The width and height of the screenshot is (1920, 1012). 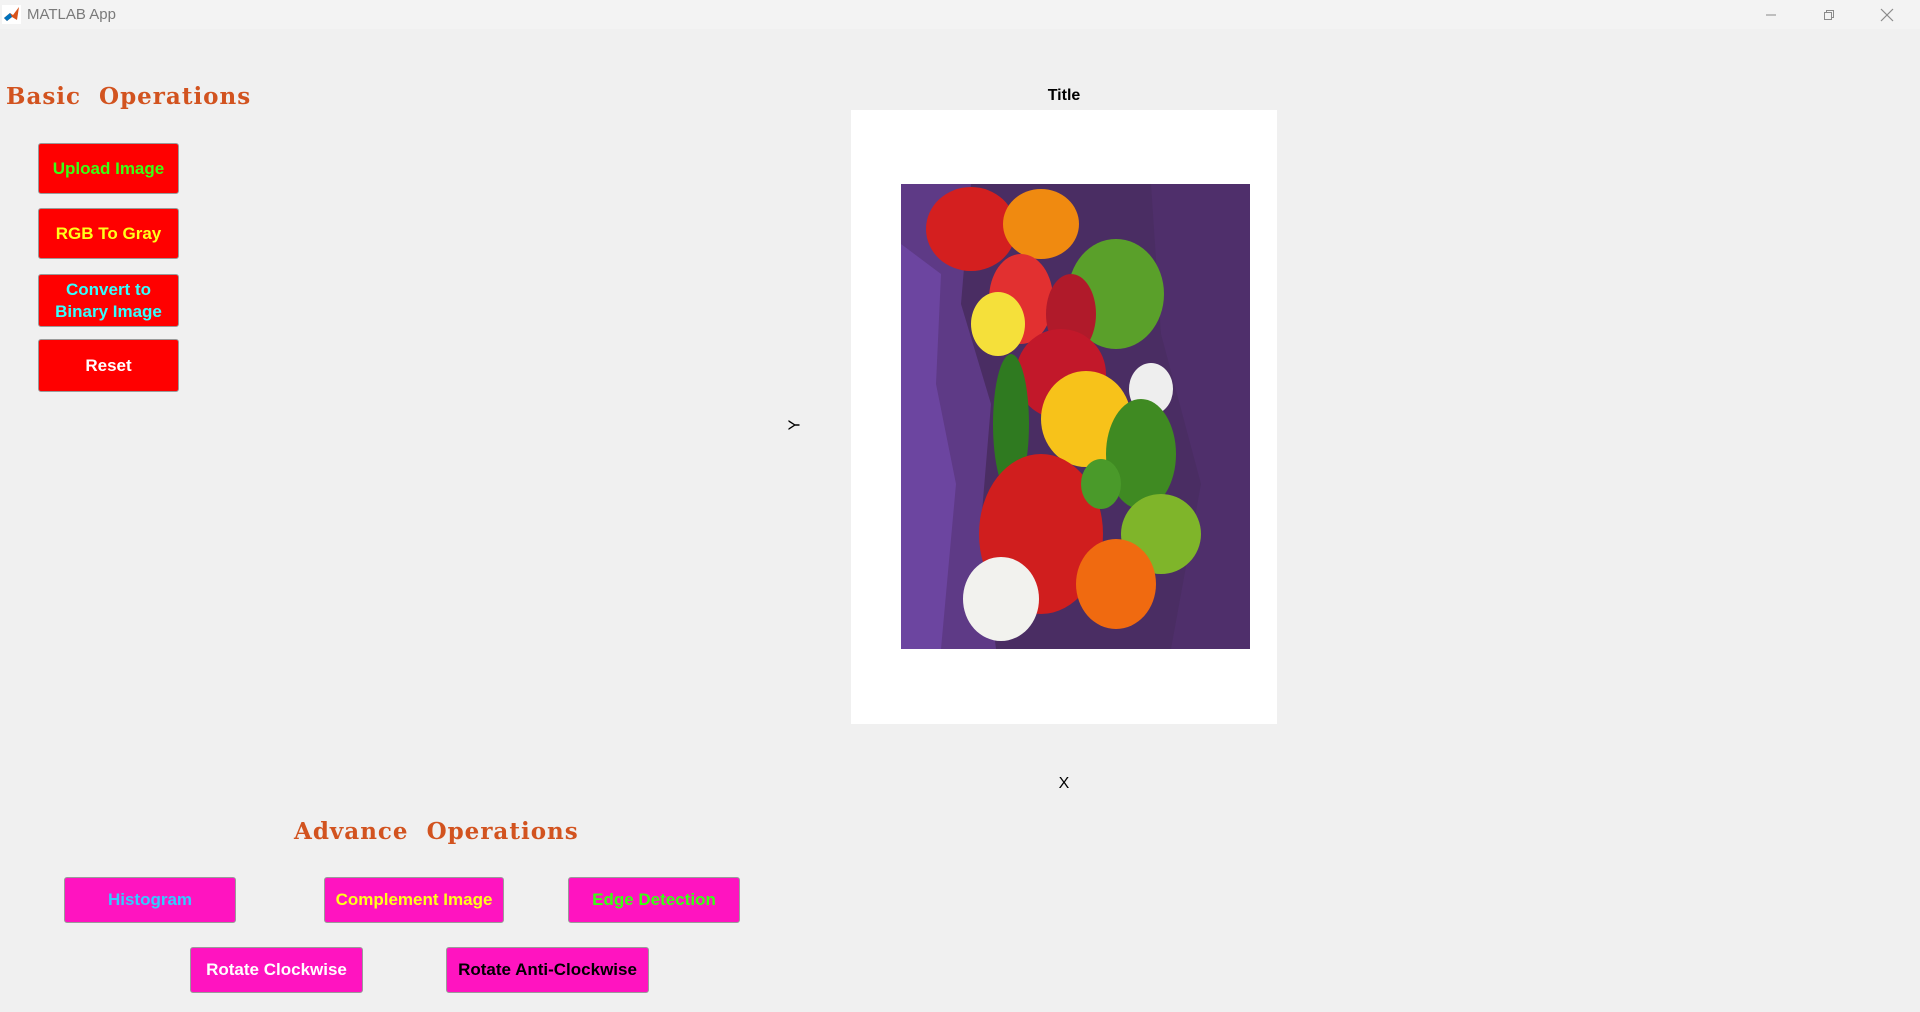 I want to click on title-bar: MATLAB App, so click(x=960, y=14).